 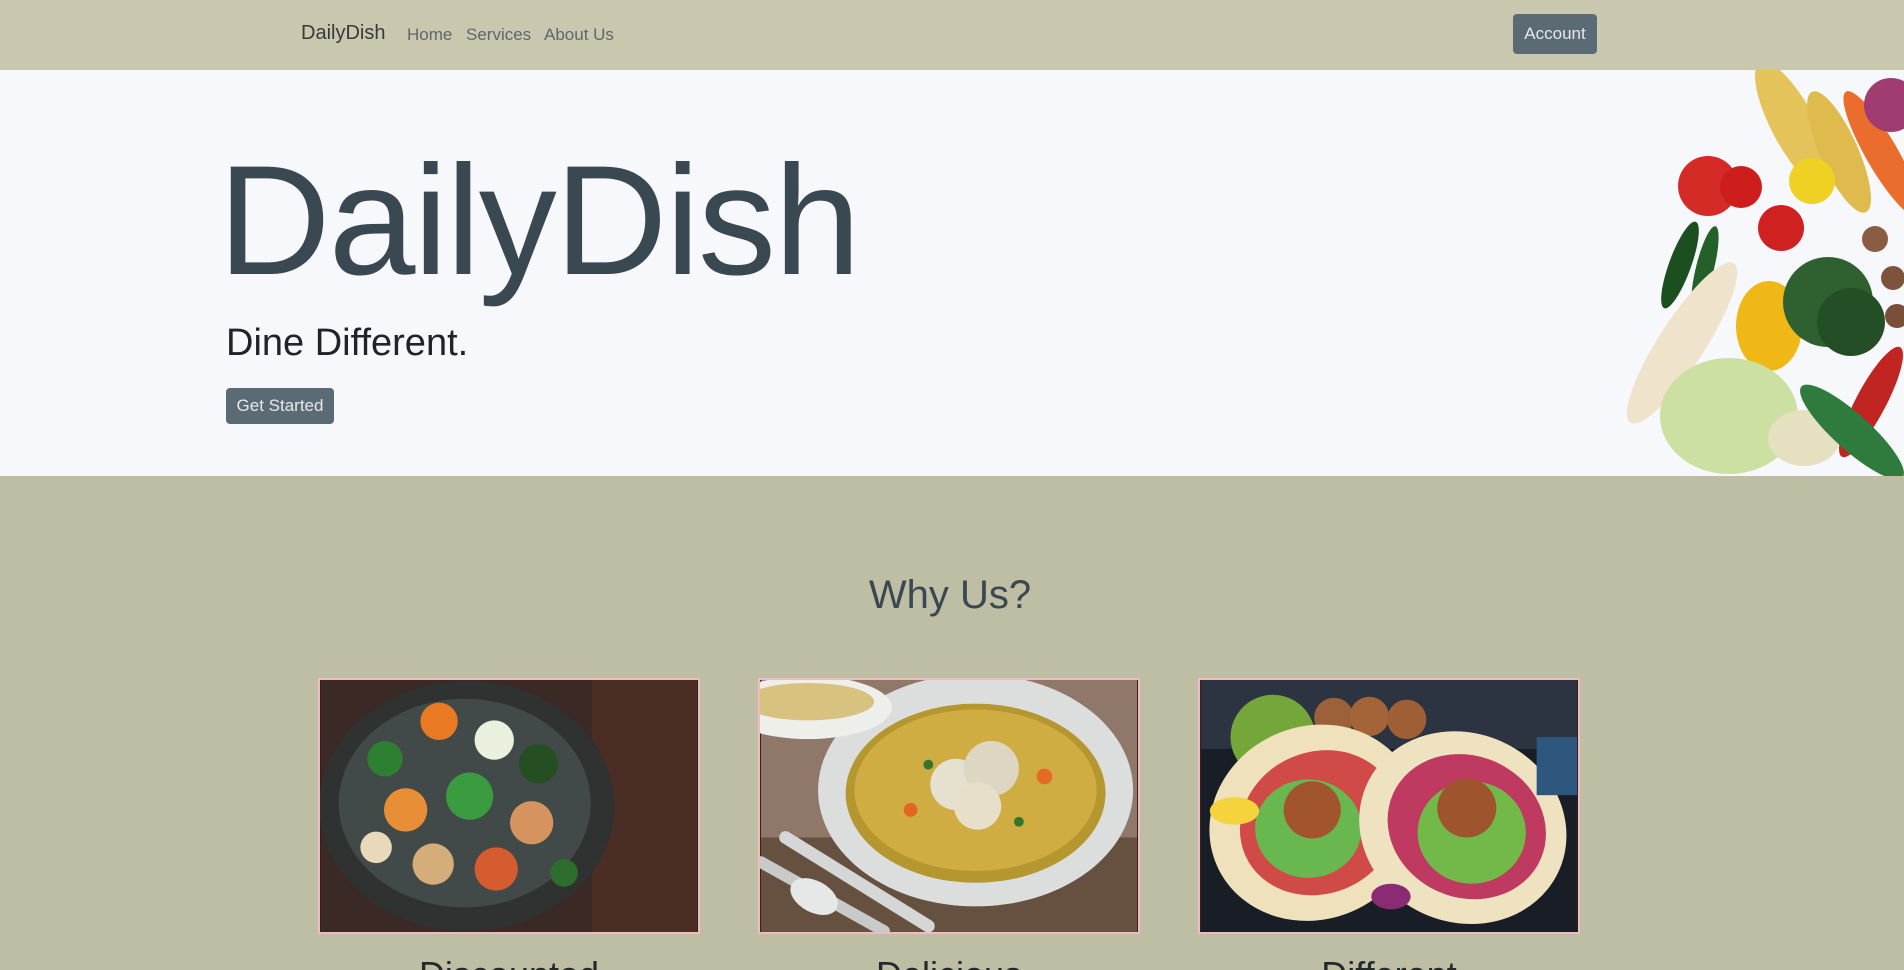 I want to click on navbar: DailyDish Home Services About Us Account, so click(x=952, y=35).